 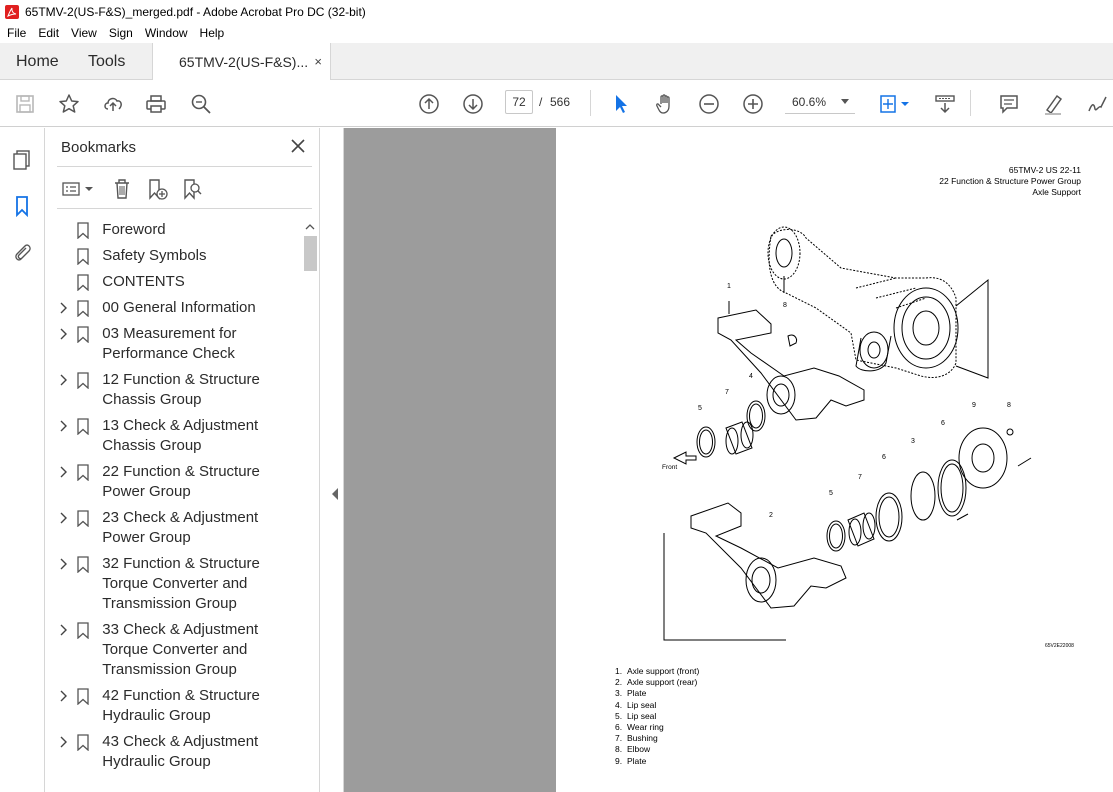 I want to click on bookmark-label: CONTENTS, so click(x=143, y=281).